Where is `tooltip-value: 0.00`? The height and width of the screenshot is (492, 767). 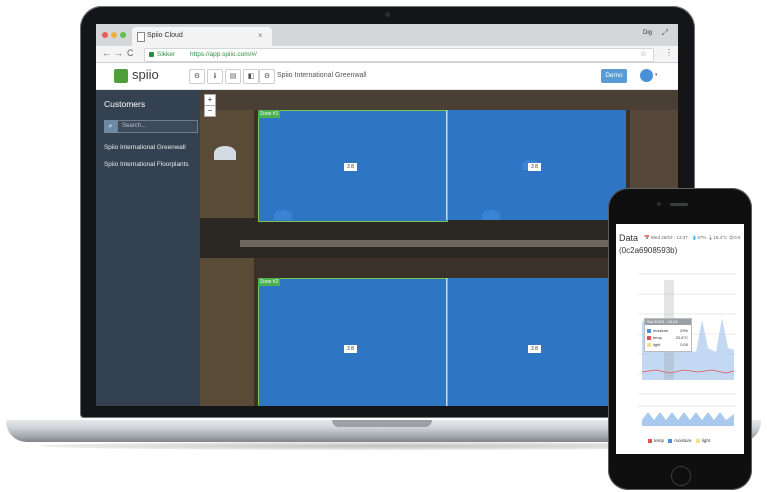 tooltip-value: 0.00 is located at coordinates (684, 344).